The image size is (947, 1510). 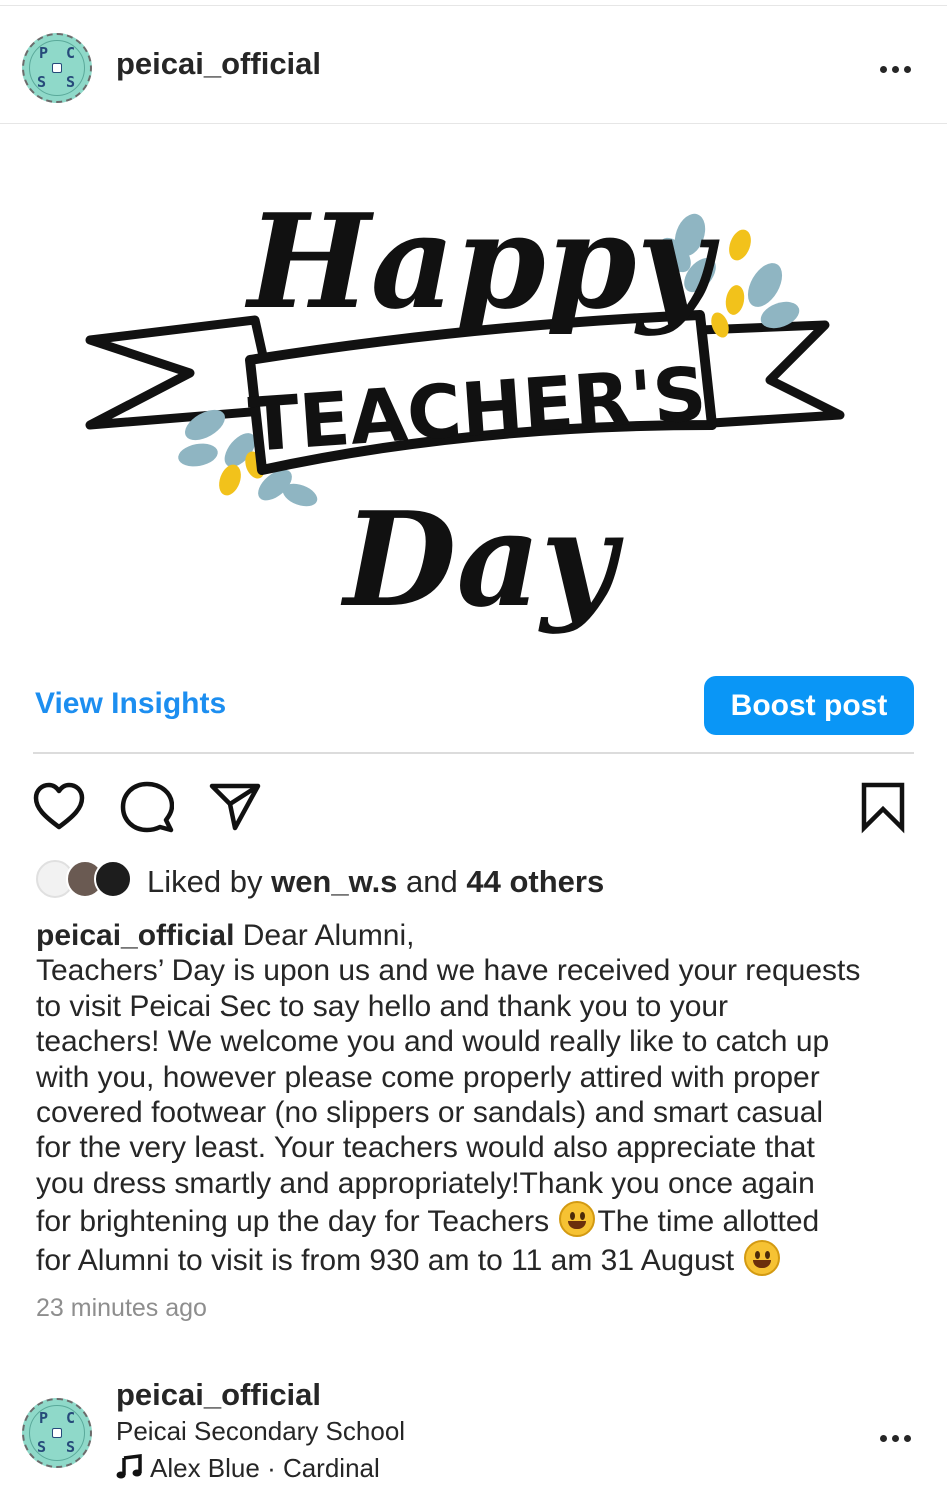 I want to click on smiley-emoji-icon, so click(x=762, y=1257).